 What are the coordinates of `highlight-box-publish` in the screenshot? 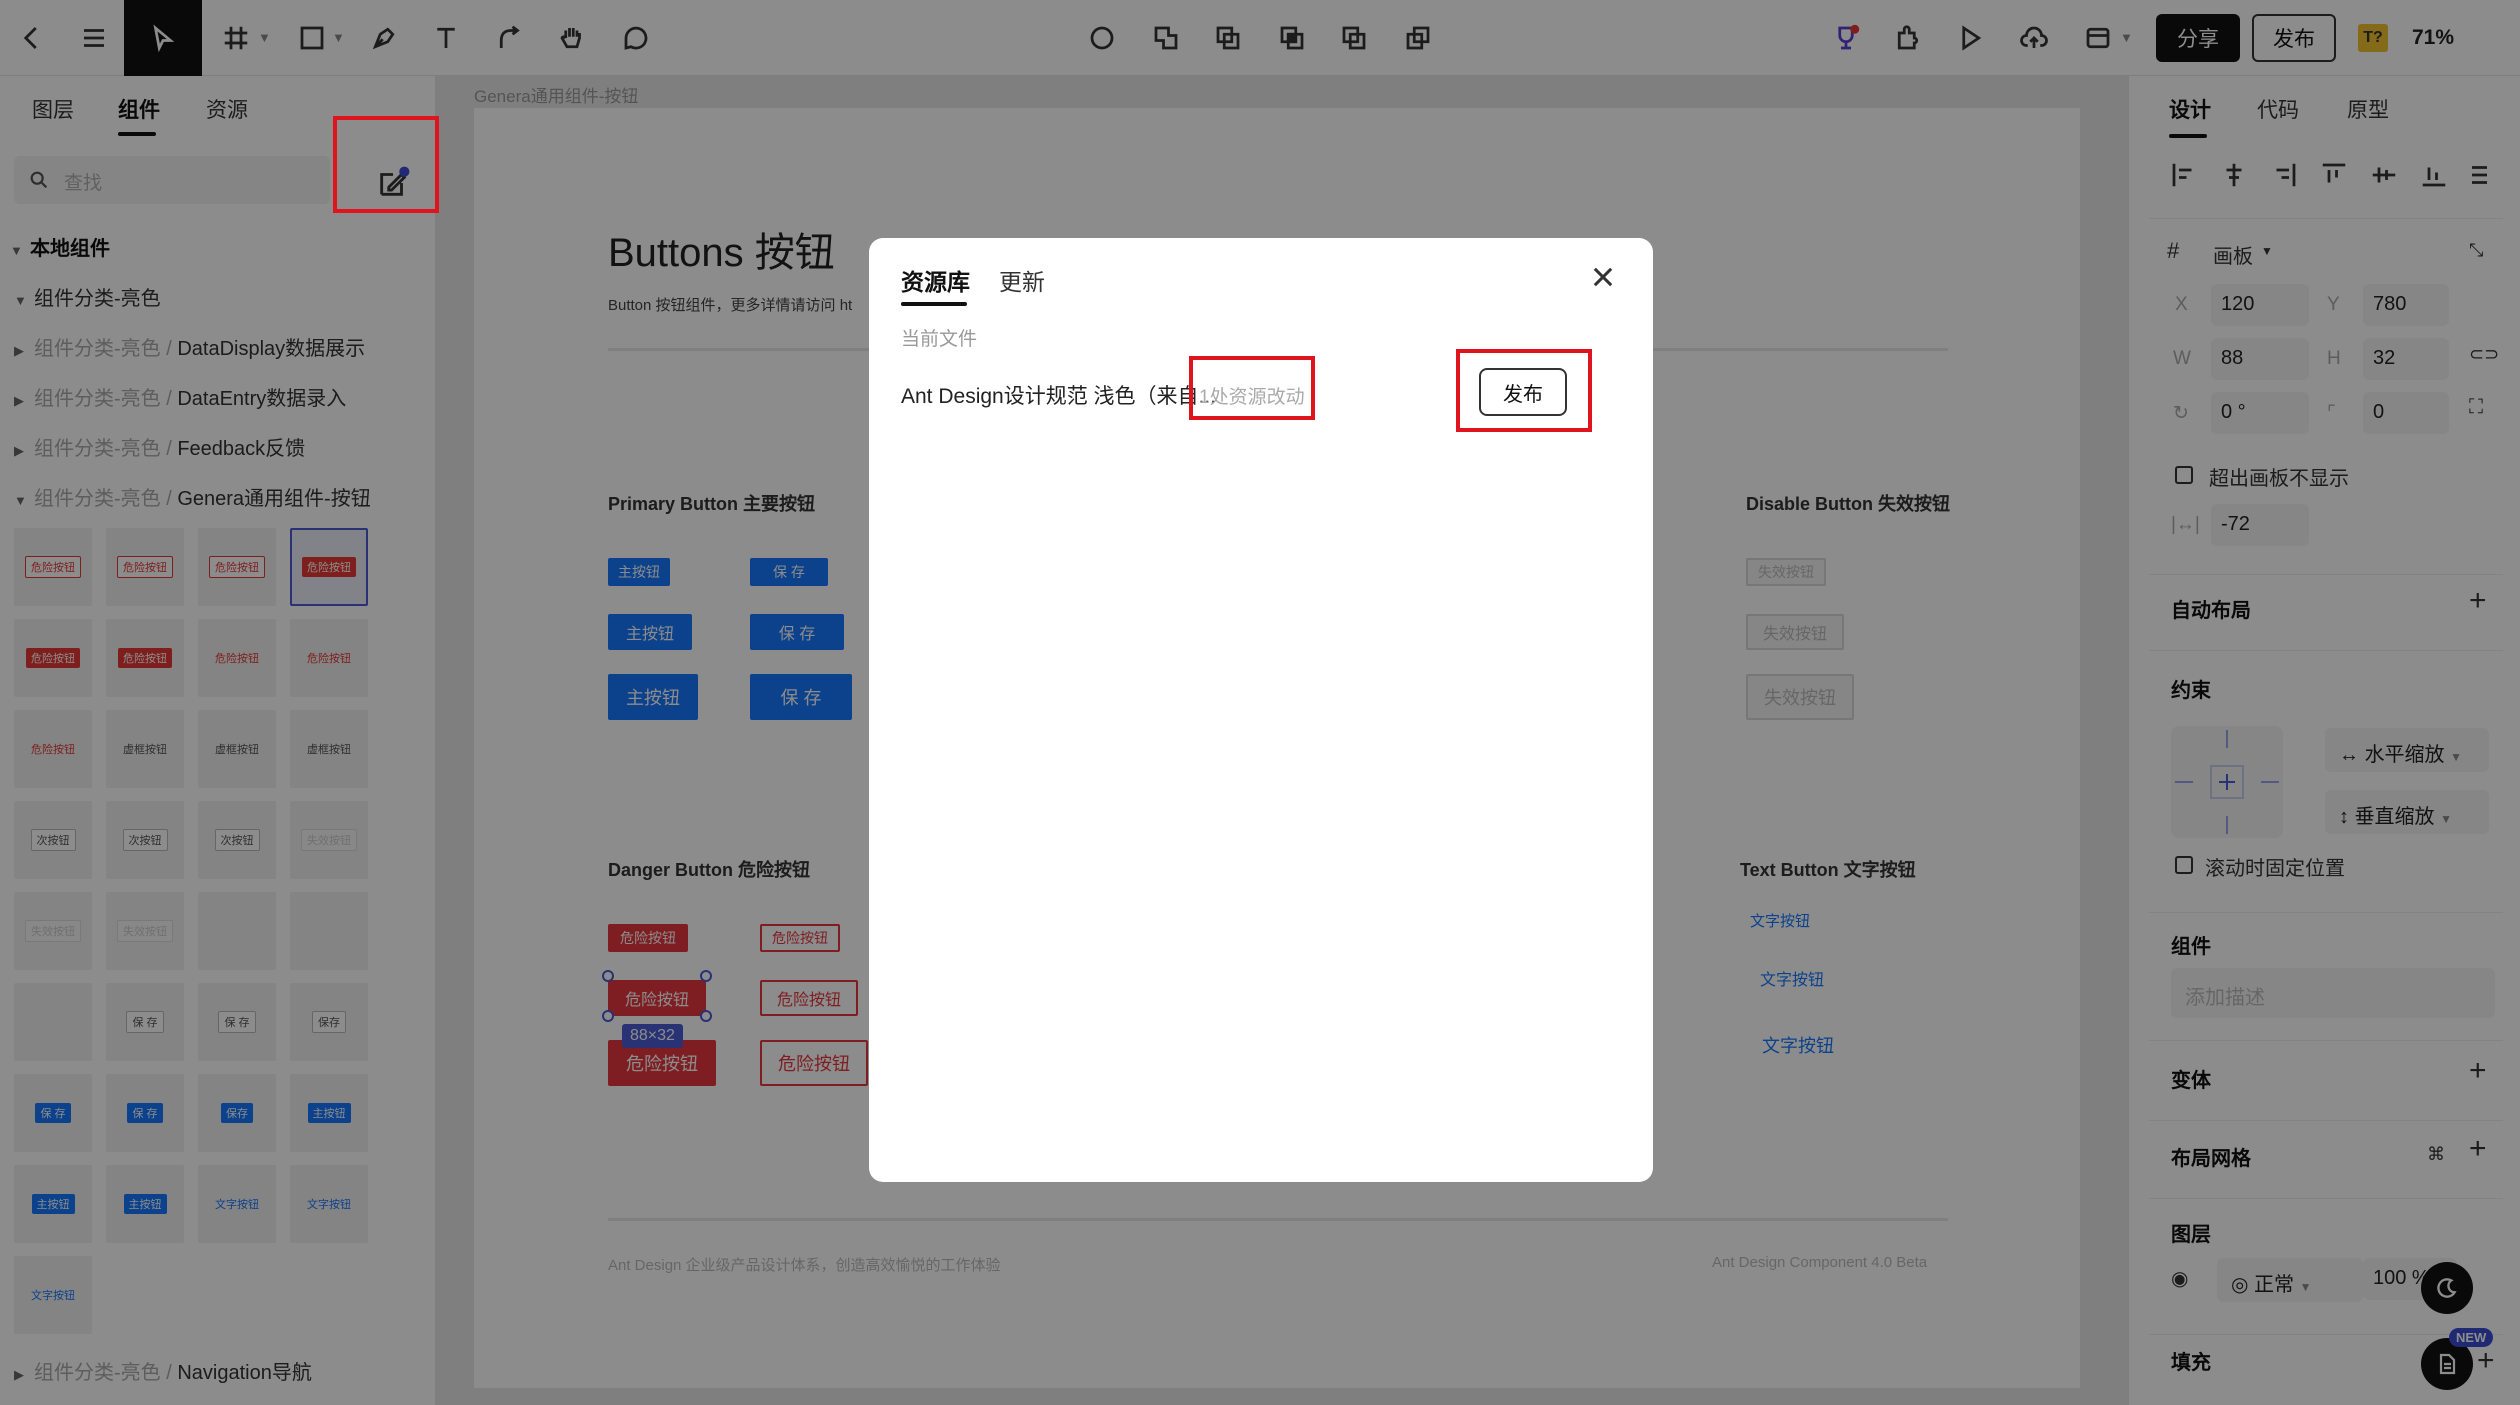 It's located at (1524, 390).